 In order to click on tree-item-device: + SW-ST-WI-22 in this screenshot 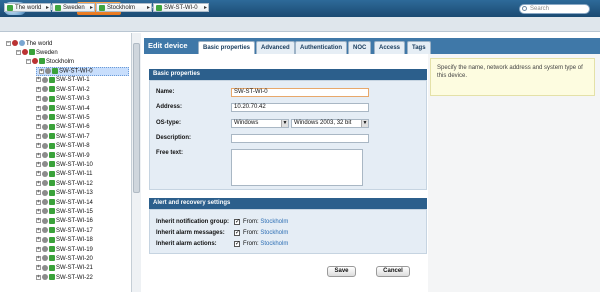, I will do `click(64, 278)`.